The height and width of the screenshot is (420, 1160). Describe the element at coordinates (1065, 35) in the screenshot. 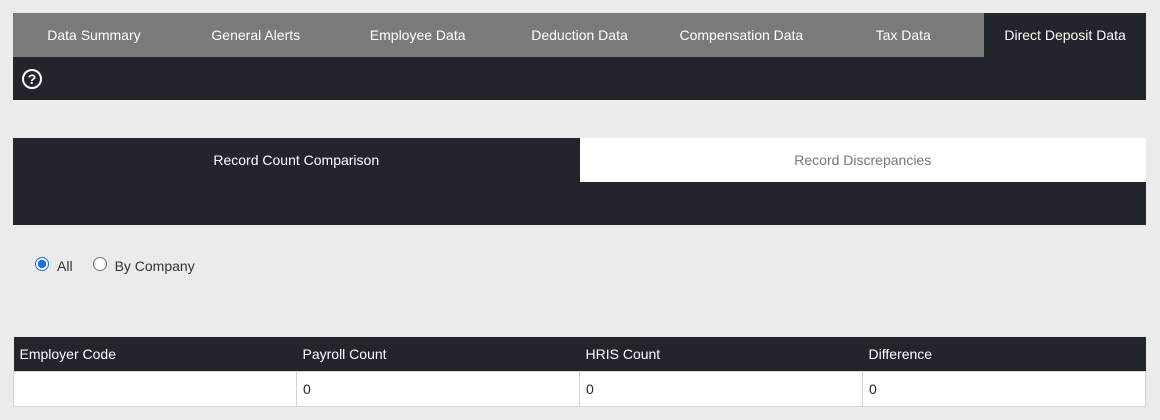

I see `tab-direct-deposit-data: Direct Deposit Data` at that location.